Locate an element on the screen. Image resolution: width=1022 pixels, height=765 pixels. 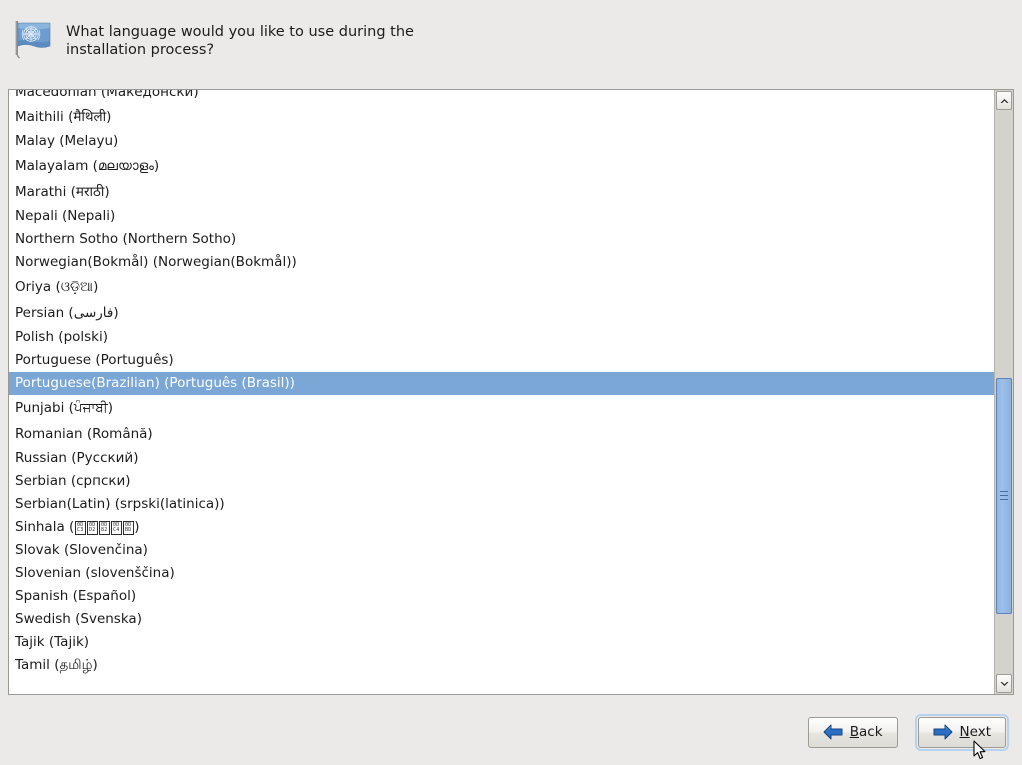
language-label: Serbian(Latin) (srpski(latinica)) is located at coordinates (120, 504).